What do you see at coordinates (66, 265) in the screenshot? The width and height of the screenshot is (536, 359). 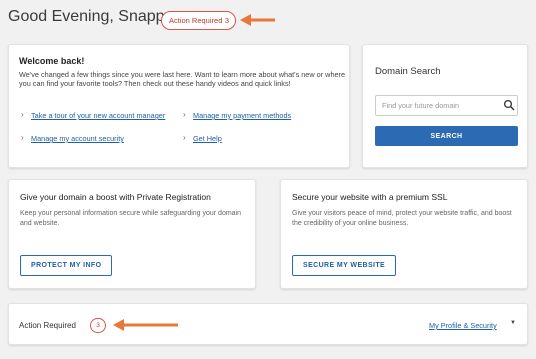 I see `protect-my-info-button: PROTECT MY INFO` at bounding box center [66, 265].